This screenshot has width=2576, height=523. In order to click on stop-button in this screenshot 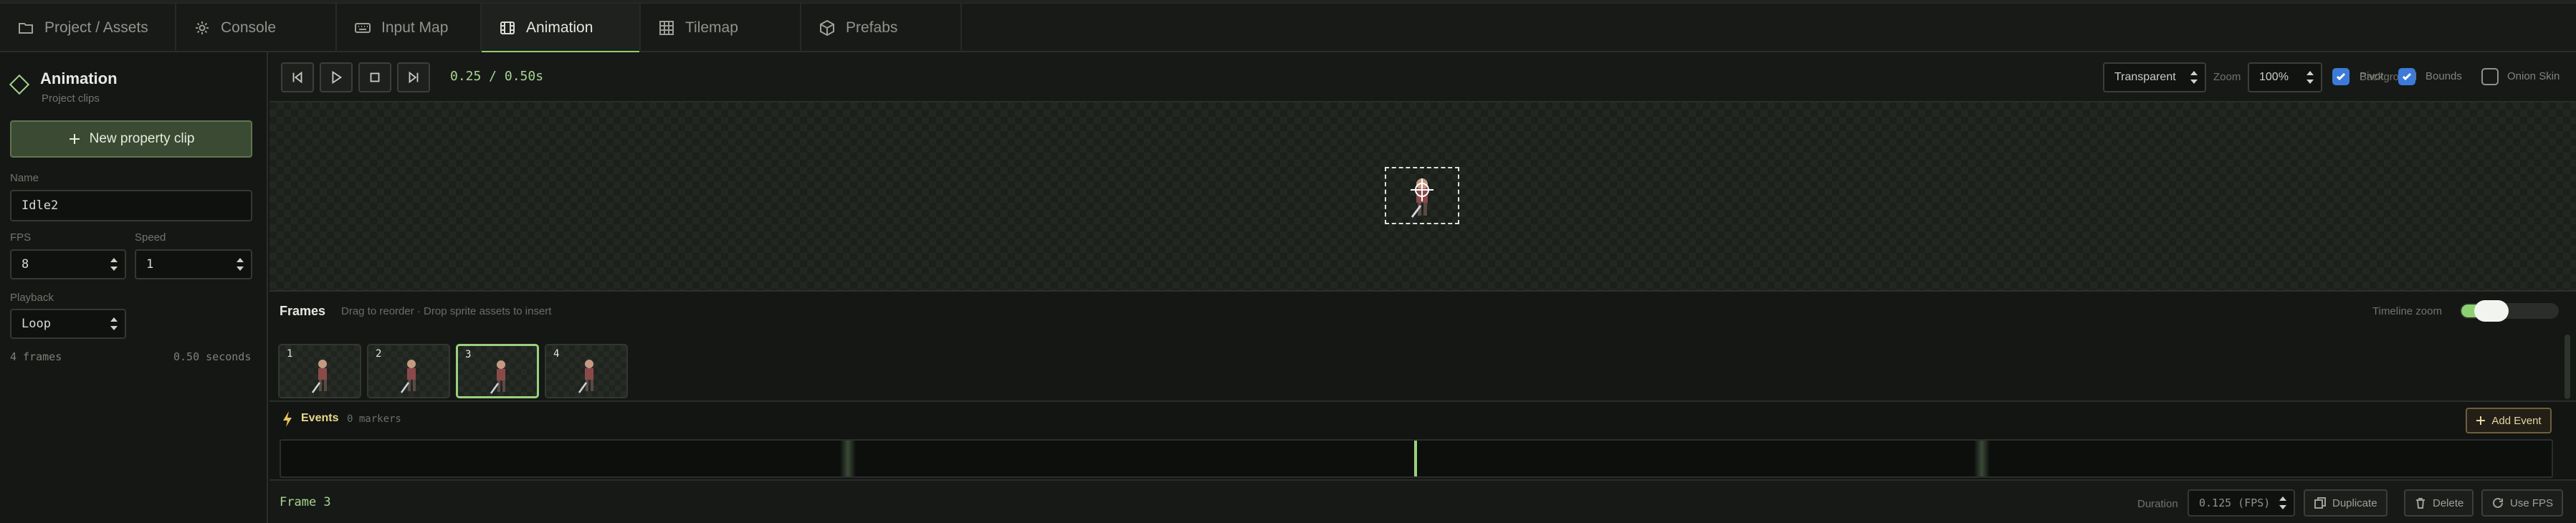, I will do `click(374, 77)`.